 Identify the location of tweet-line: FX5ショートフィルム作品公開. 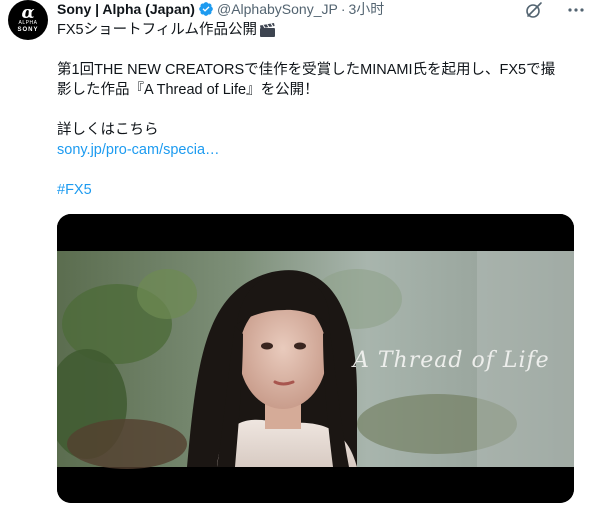
(321, 30).